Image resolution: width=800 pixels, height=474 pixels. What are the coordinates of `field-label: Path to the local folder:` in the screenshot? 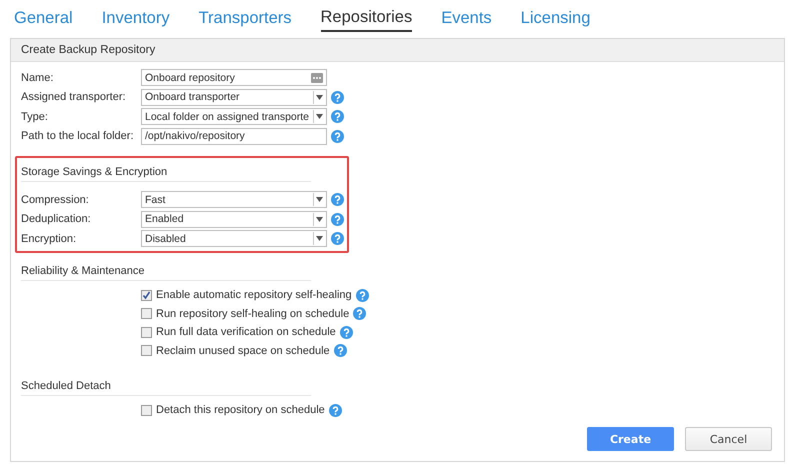 It's located at (78, 136).